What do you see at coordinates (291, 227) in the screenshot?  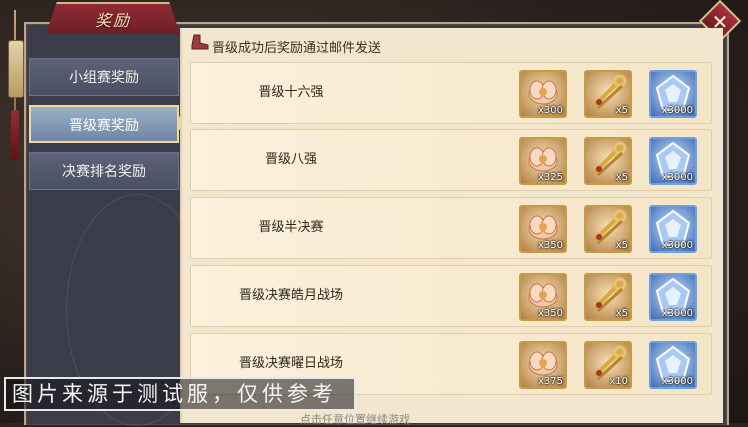 I see `reward-tier-label: 晋级半决赛` at bounding box center [291, 227].